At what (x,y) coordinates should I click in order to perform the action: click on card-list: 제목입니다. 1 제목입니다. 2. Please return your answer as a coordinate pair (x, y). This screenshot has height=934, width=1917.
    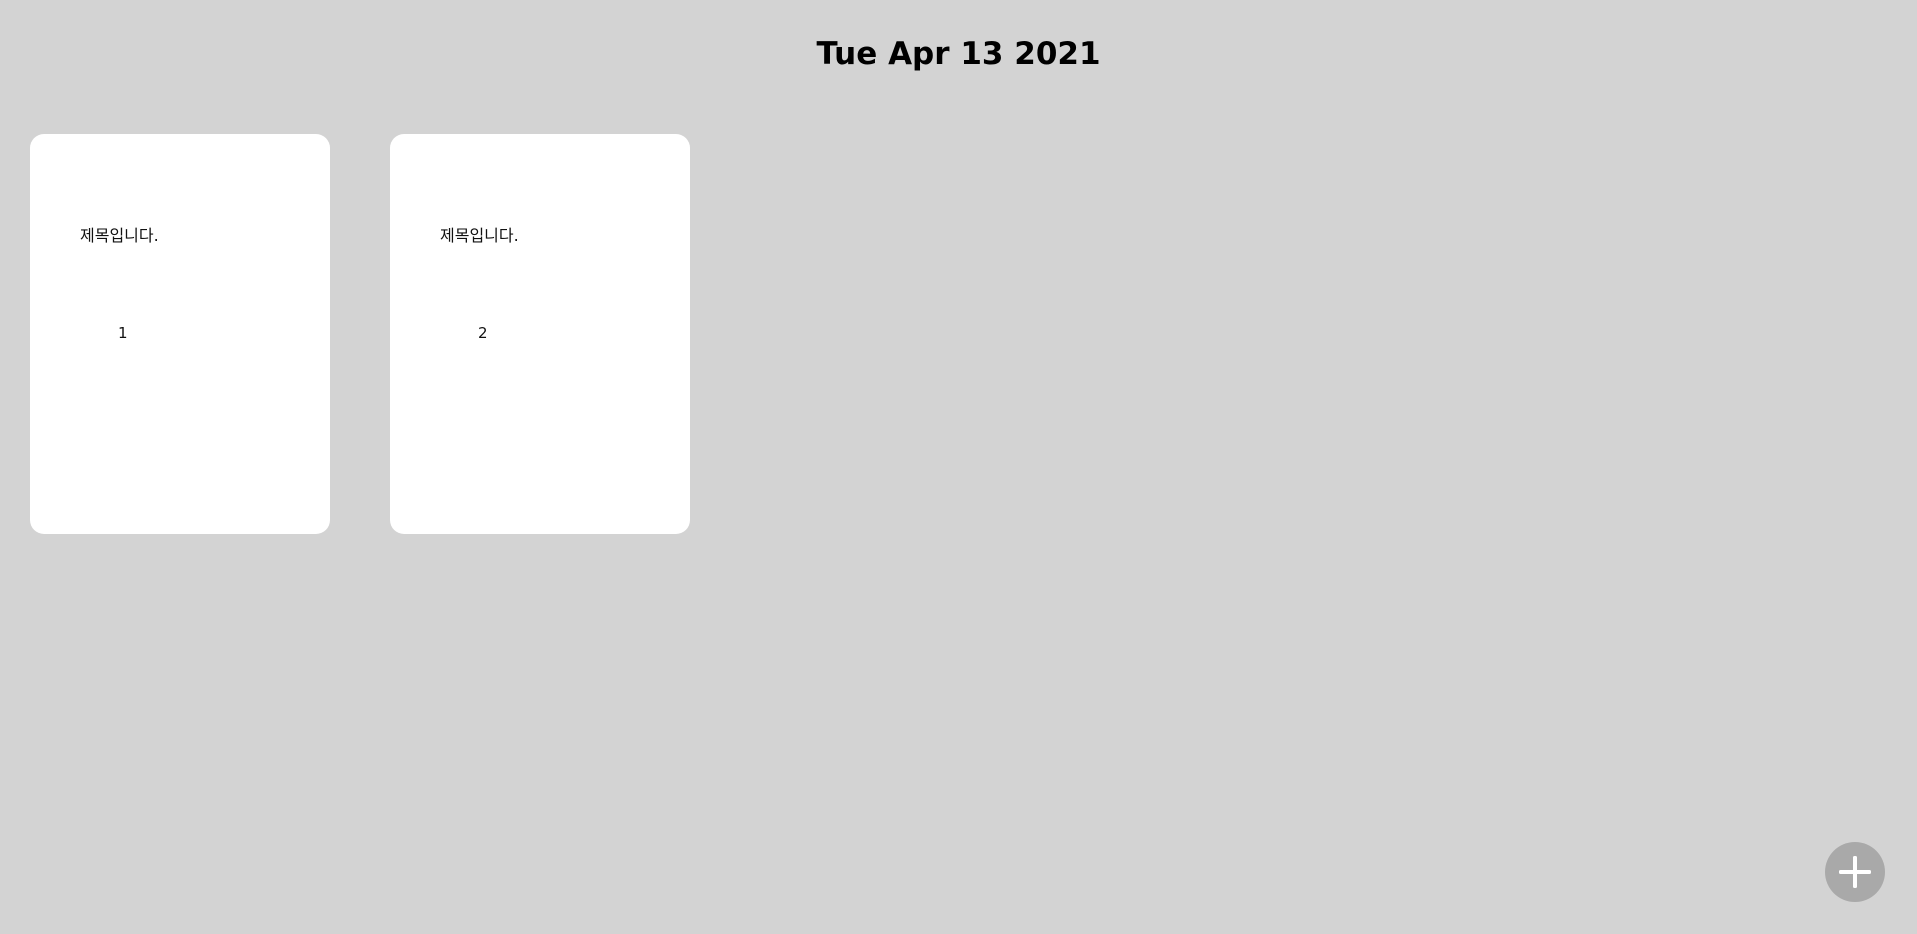
    Looking at the image, I should click on (360, 334).